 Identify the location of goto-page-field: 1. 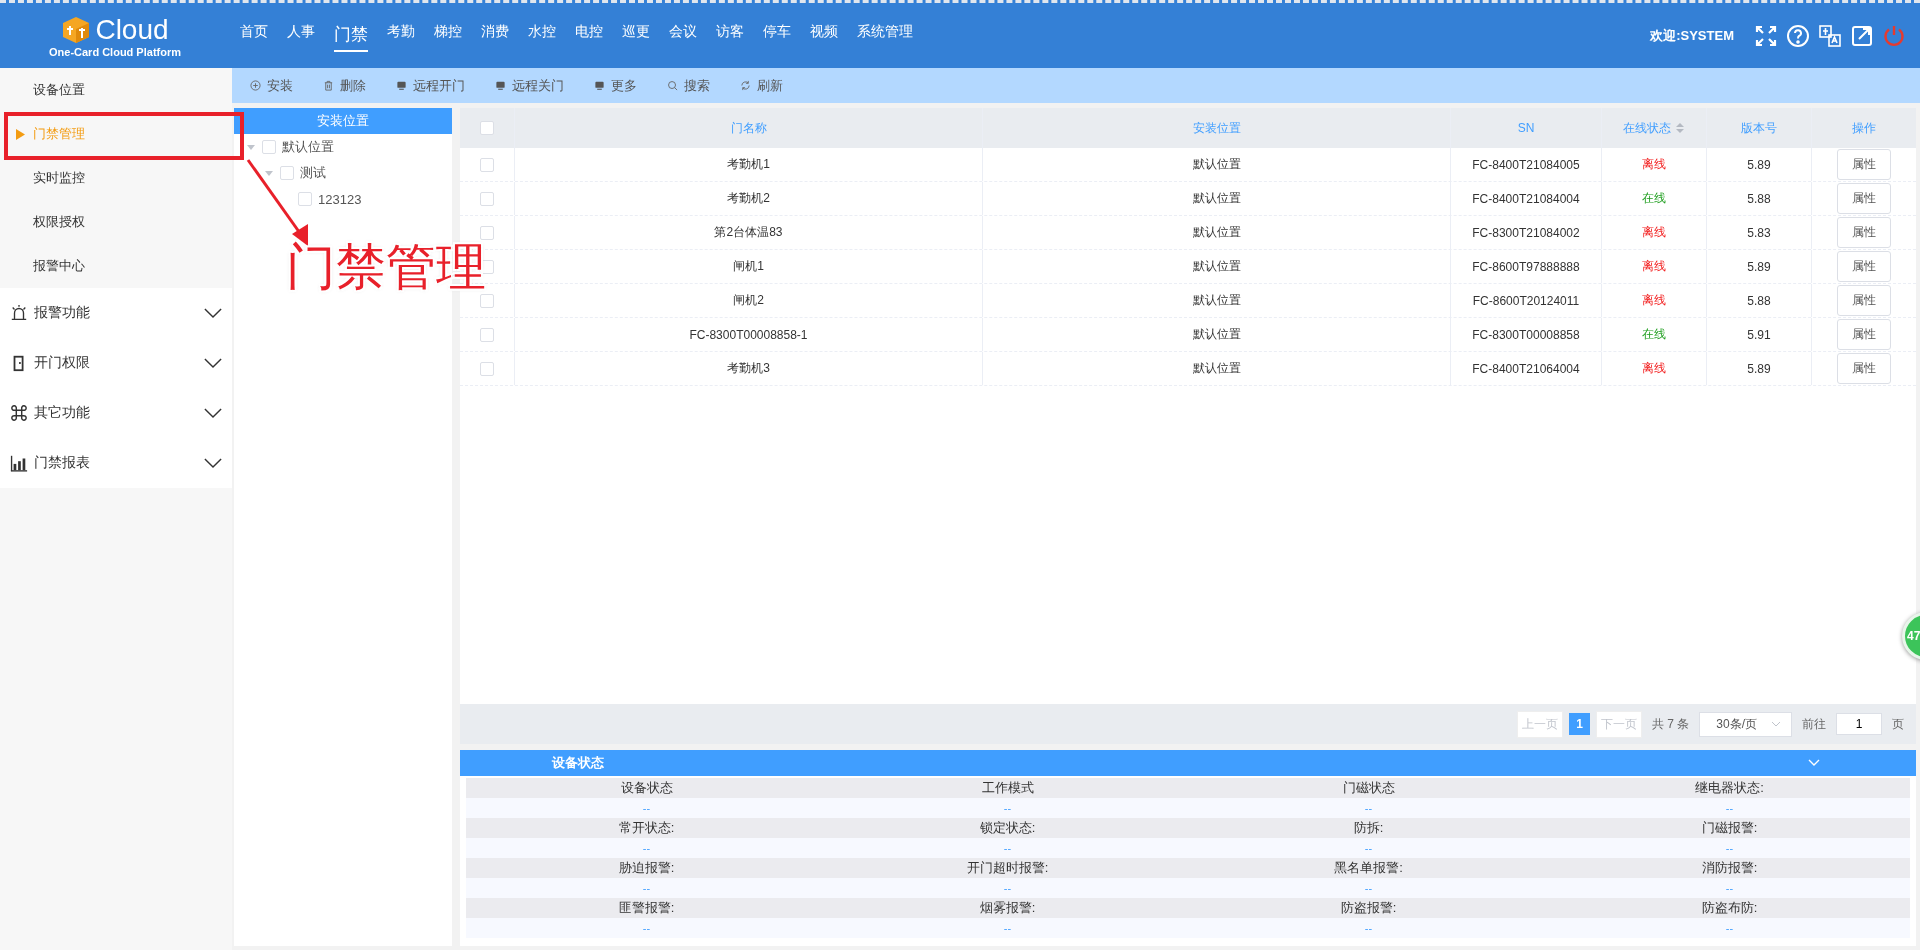
(1859, 724).